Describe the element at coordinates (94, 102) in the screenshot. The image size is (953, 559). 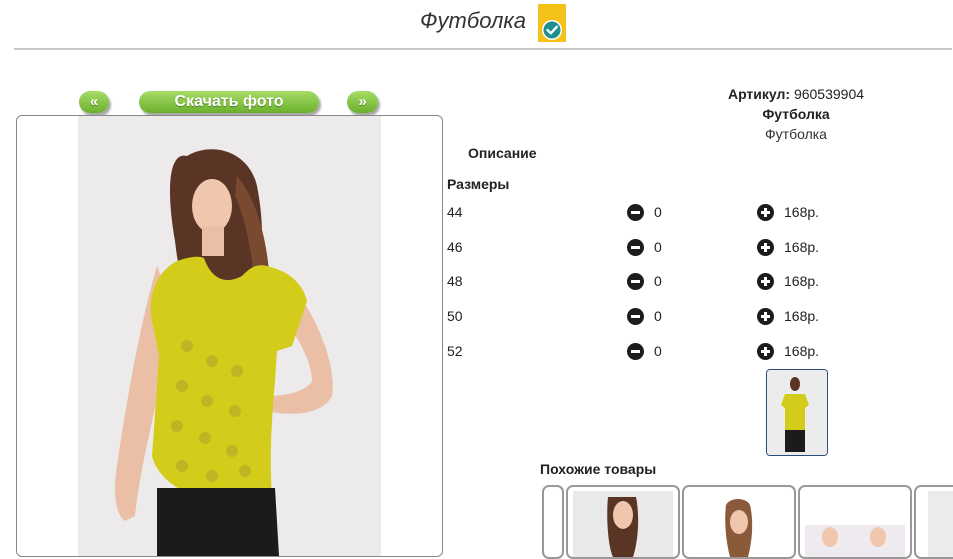
I see `prev-photo-button: «` at that location.